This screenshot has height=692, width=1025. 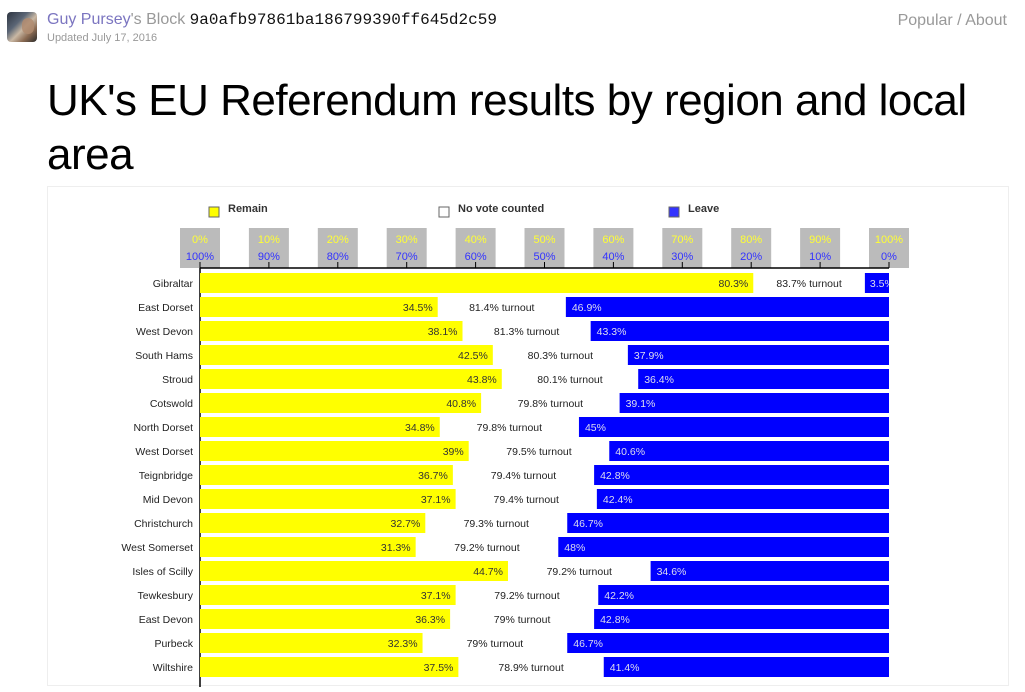 What do you see at coordinates (473, 356) in the screenshot?
I see `bar-remain-label: 42.5%` at bounding box center [473, 356].